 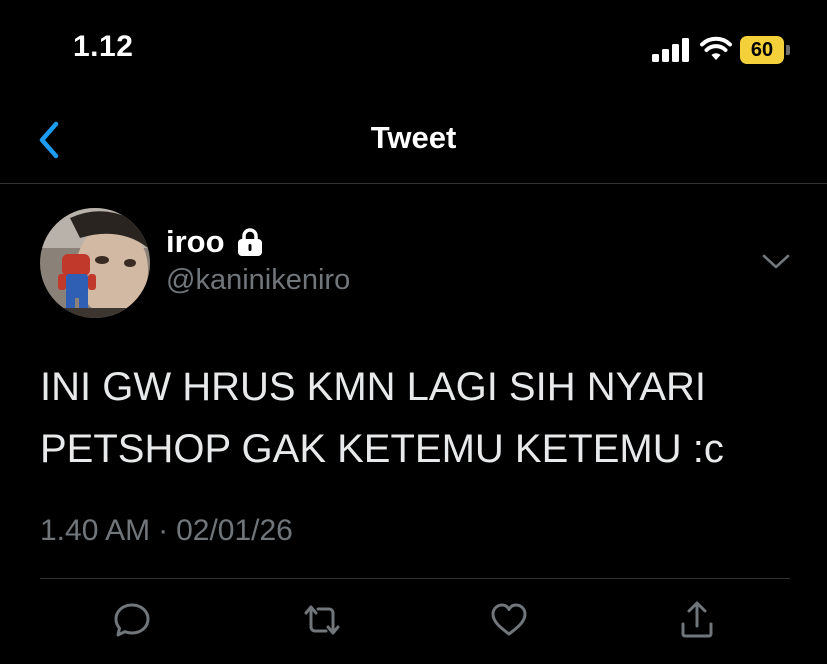 I want to click on tweet-text-line: PETSHOP GAK KETEMU KETEMU :c, so click(x=382, y=449).